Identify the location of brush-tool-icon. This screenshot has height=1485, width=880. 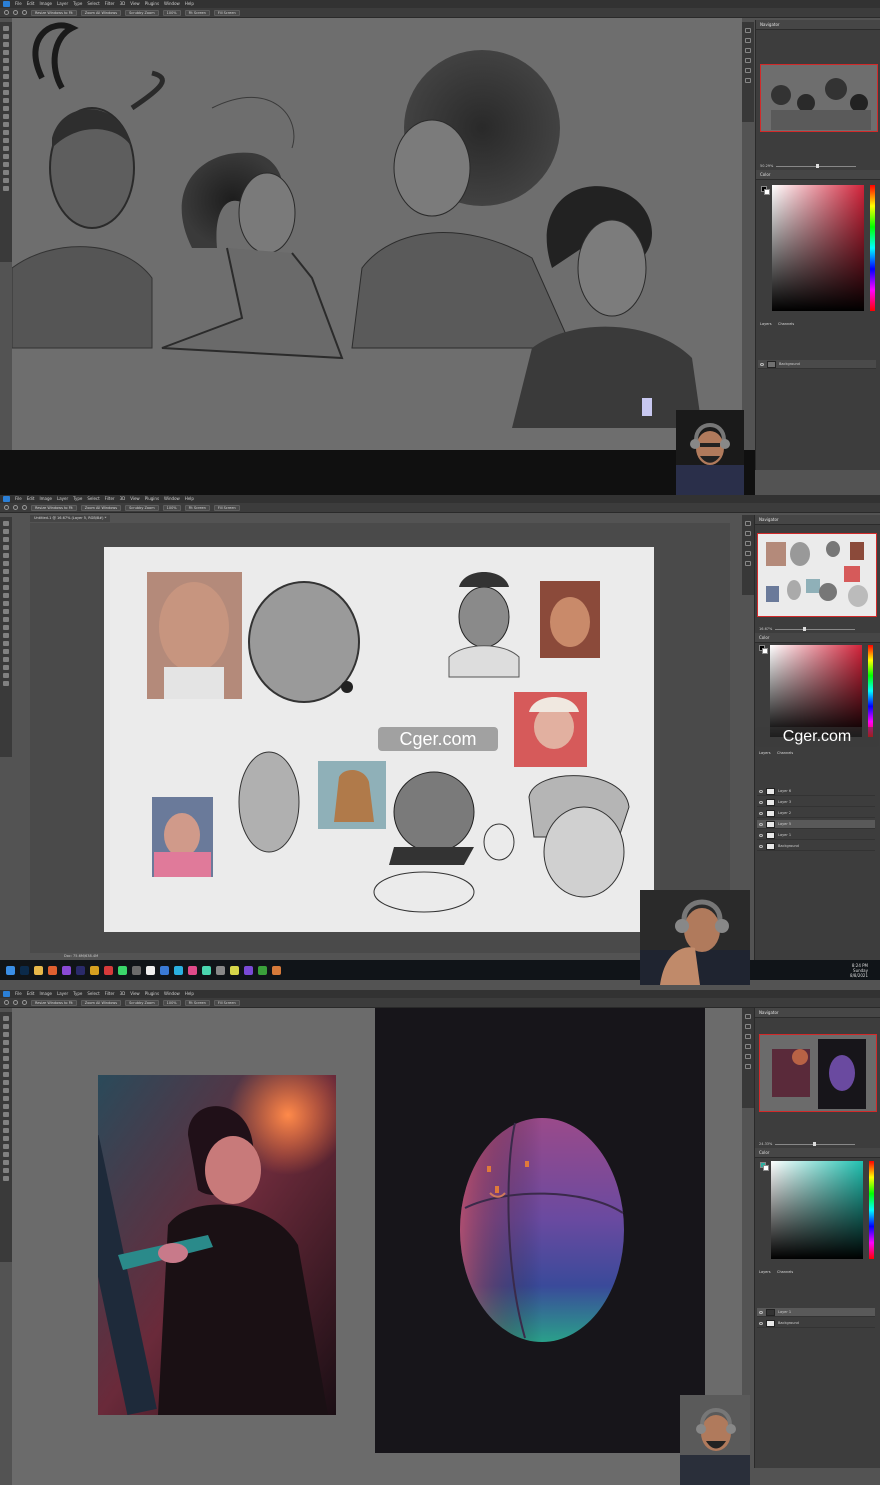
(6, 1074).